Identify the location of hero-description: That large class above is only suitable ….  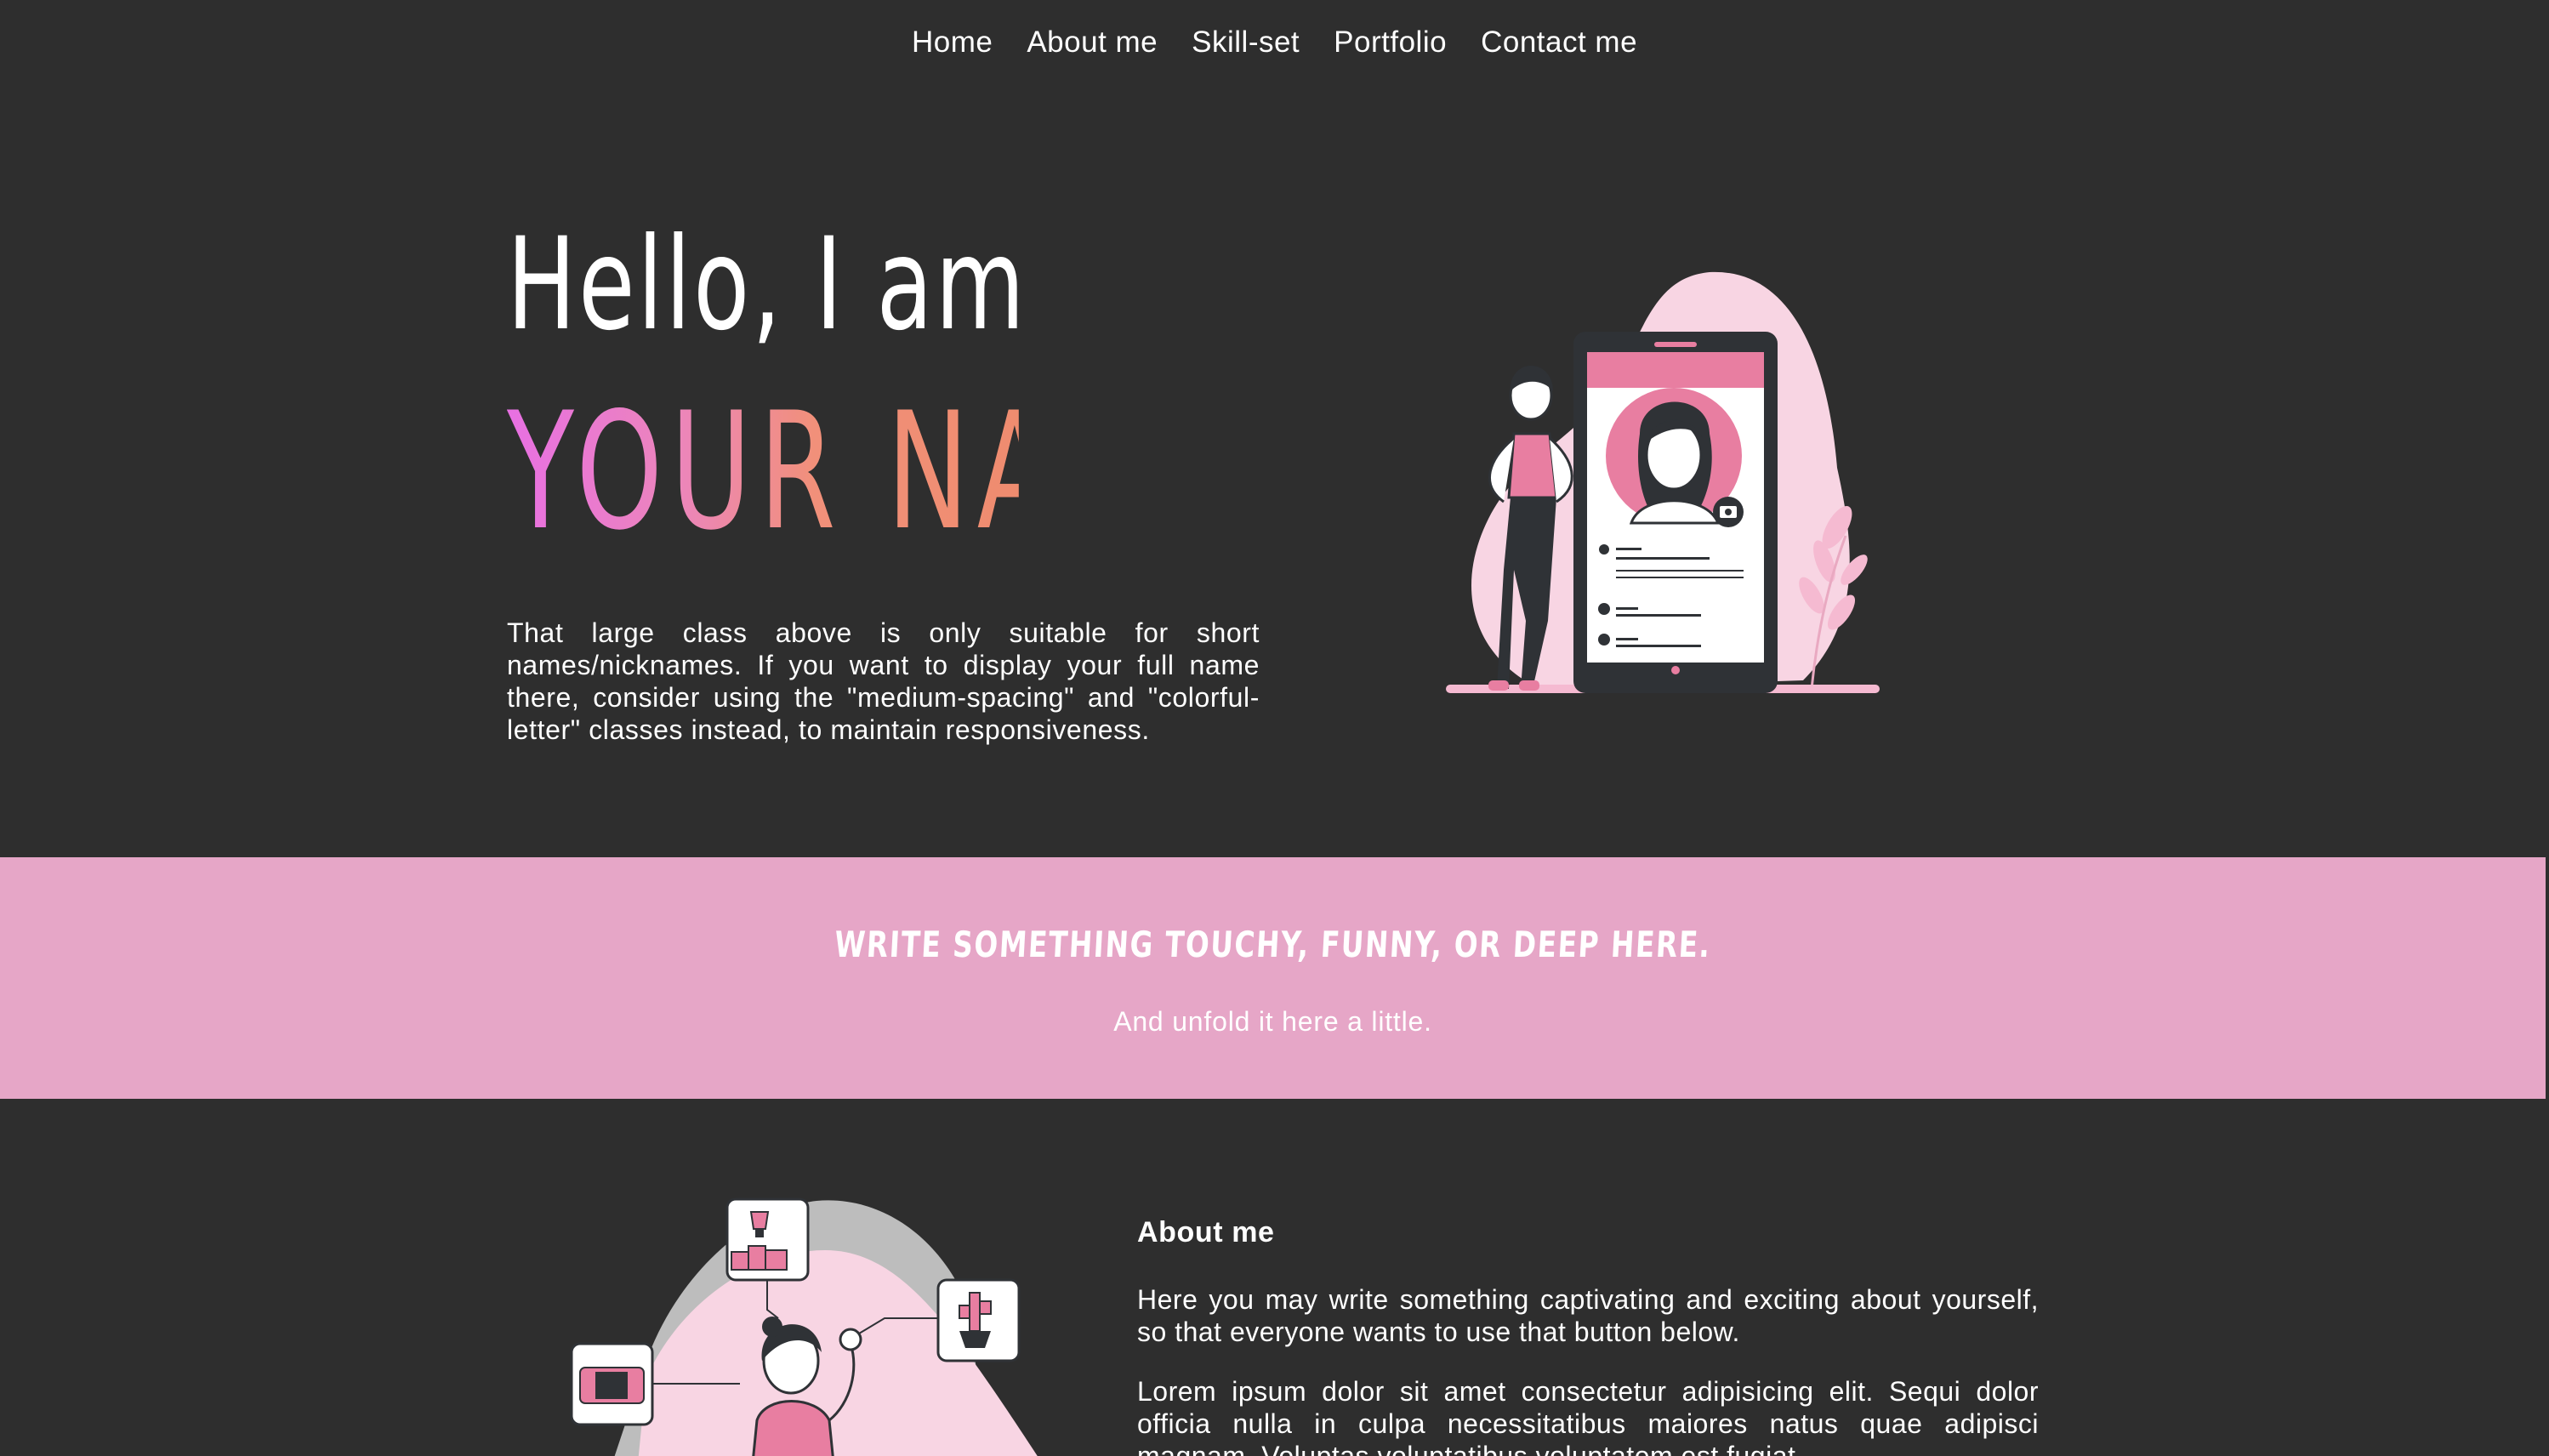
(883, 681).